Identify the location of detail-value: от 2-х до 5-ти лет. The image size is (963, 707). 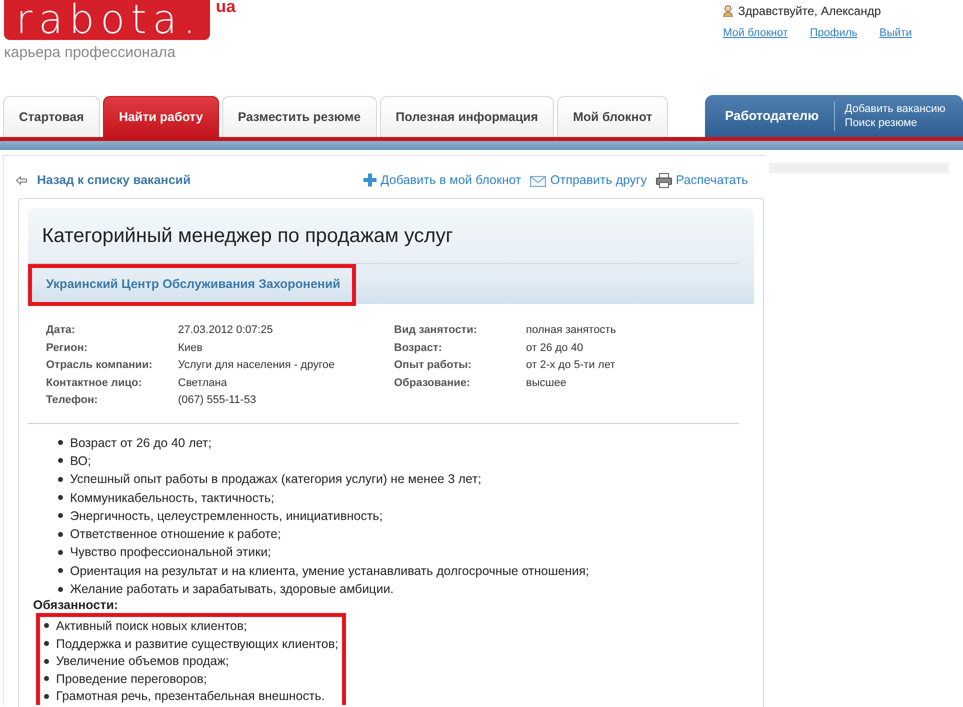
(571, 365).